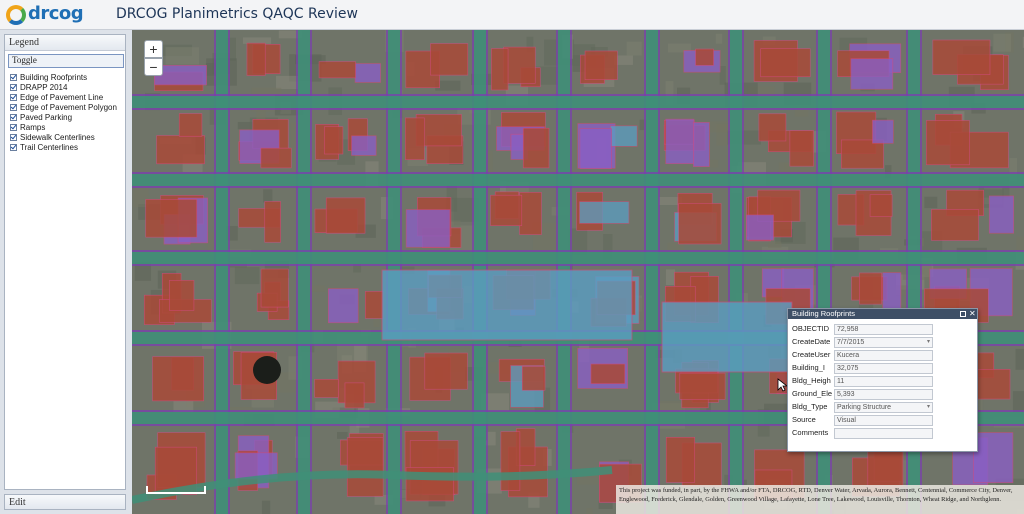  What do you see at coordinates (883, 342) in the screenshot?
I see `attribute-value-field: 7/7/2015 ▾` at bounding box center [883, 342].